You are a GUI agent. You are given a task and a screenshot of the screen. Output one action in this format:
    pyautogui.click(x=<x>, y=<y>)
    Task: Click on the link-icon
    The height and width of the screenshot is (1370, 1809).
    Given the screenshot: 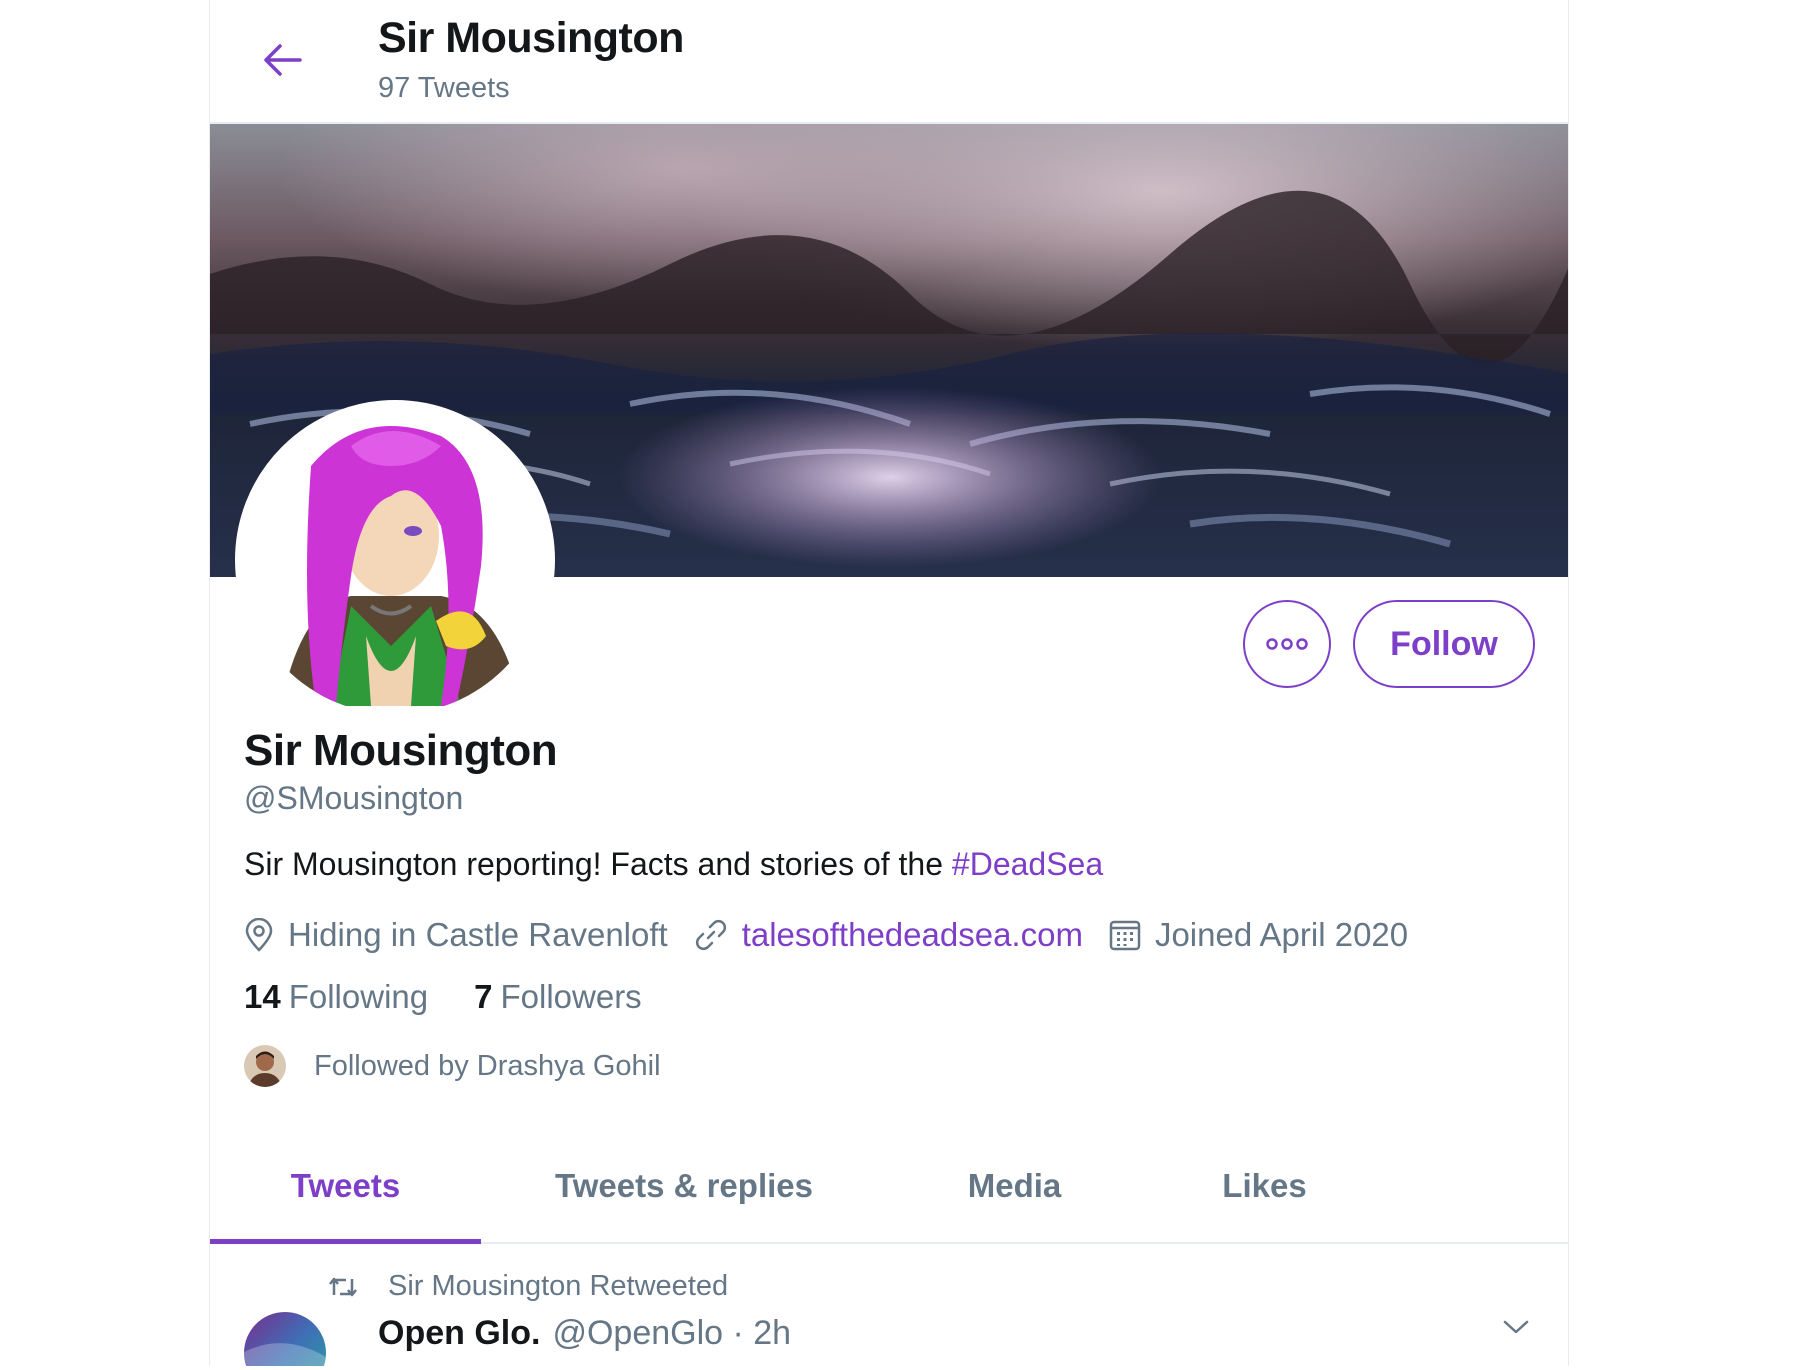 What is the action you would take?
    pyautogui.click(x=711, y=935)
    